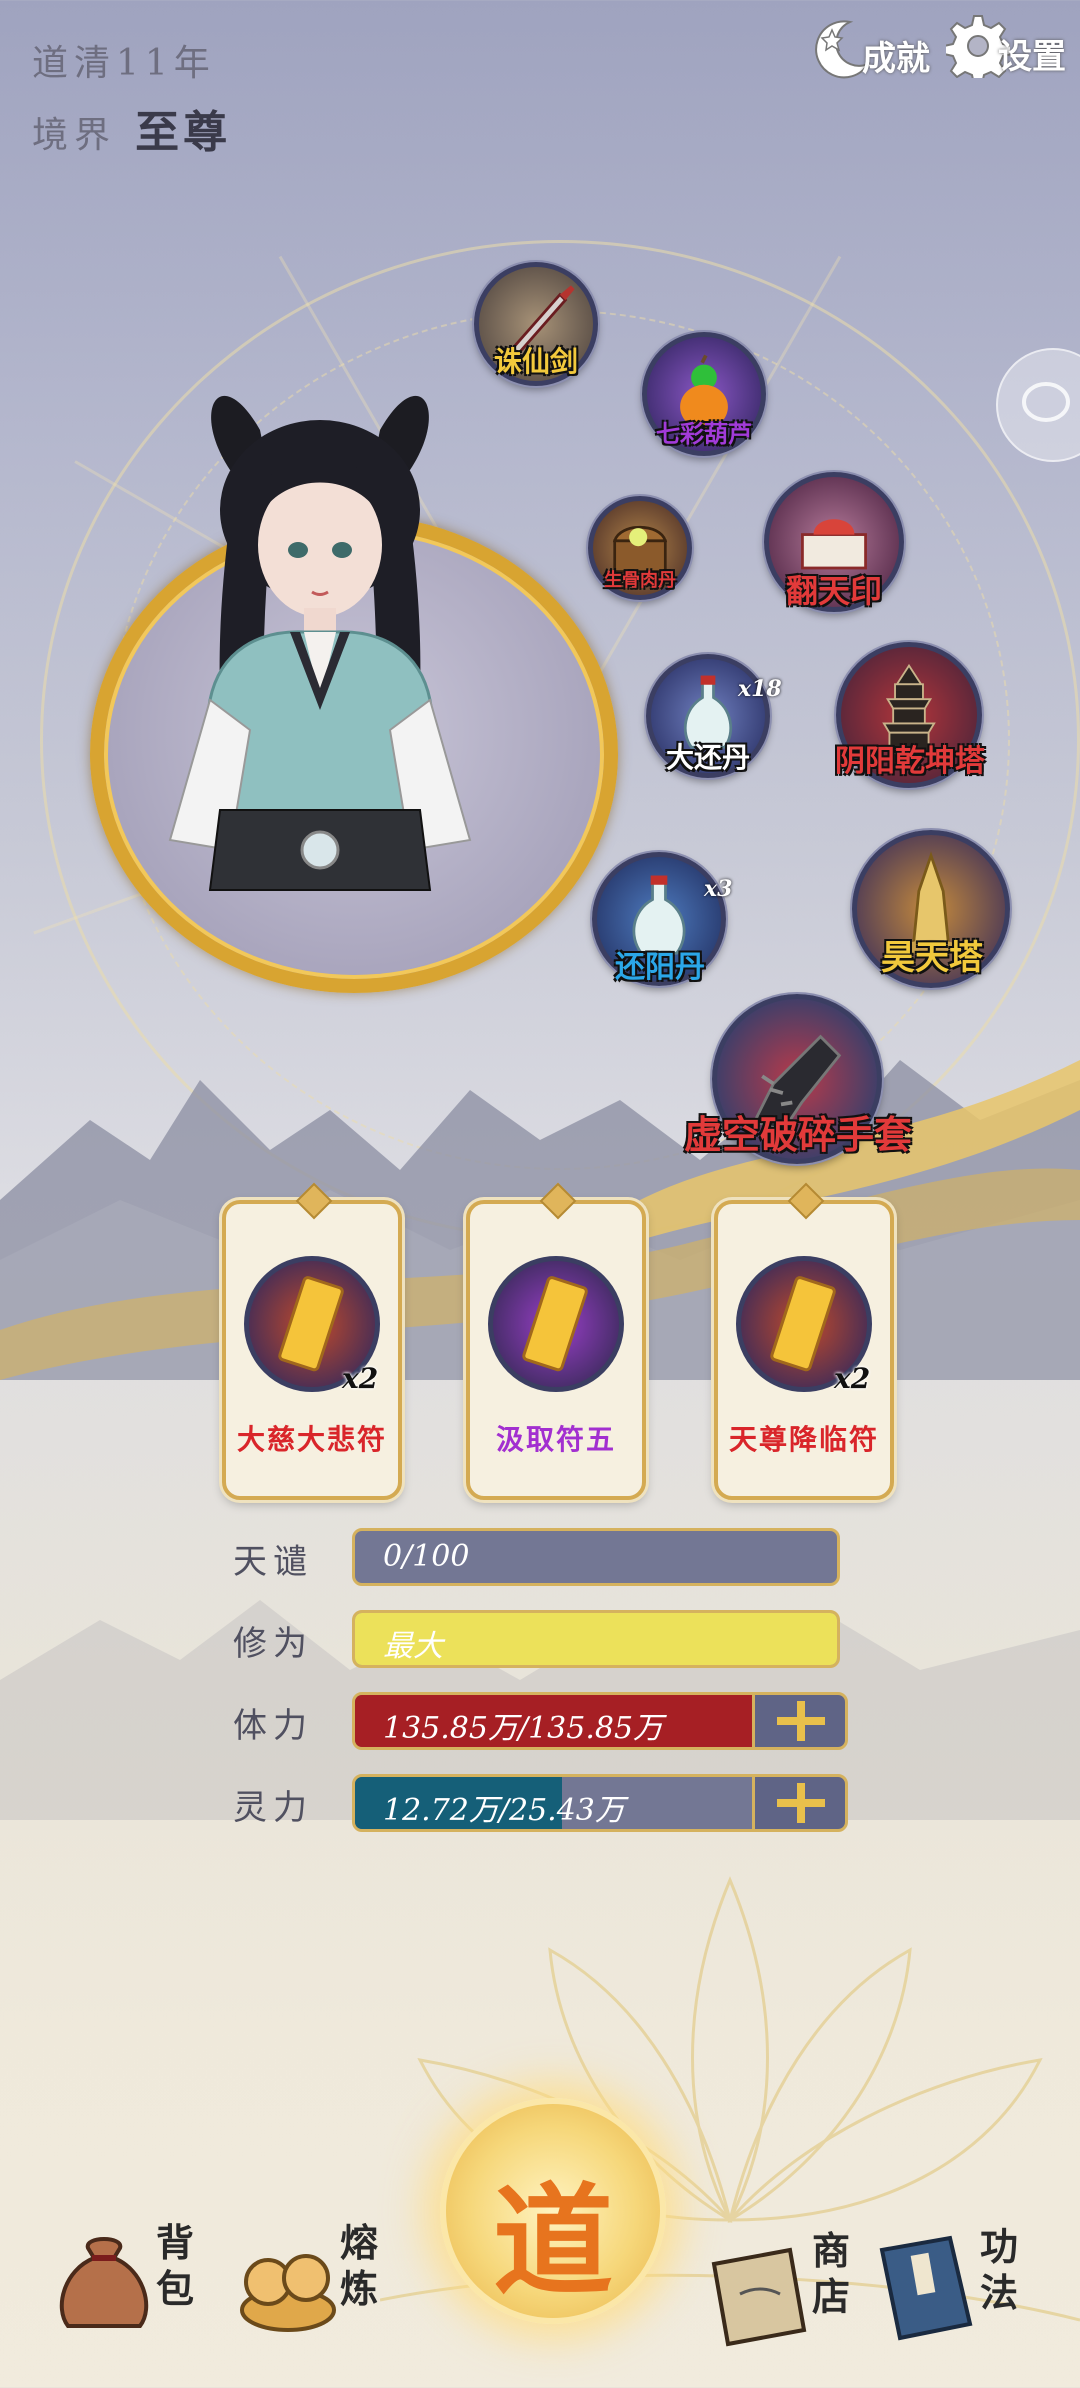 Image resolution: width=1080 pixels, height=2388 pixels. Describe the element at coordinates (640, 580) in the screenshot. I see `item-label: 生骨肉丹` at that location.